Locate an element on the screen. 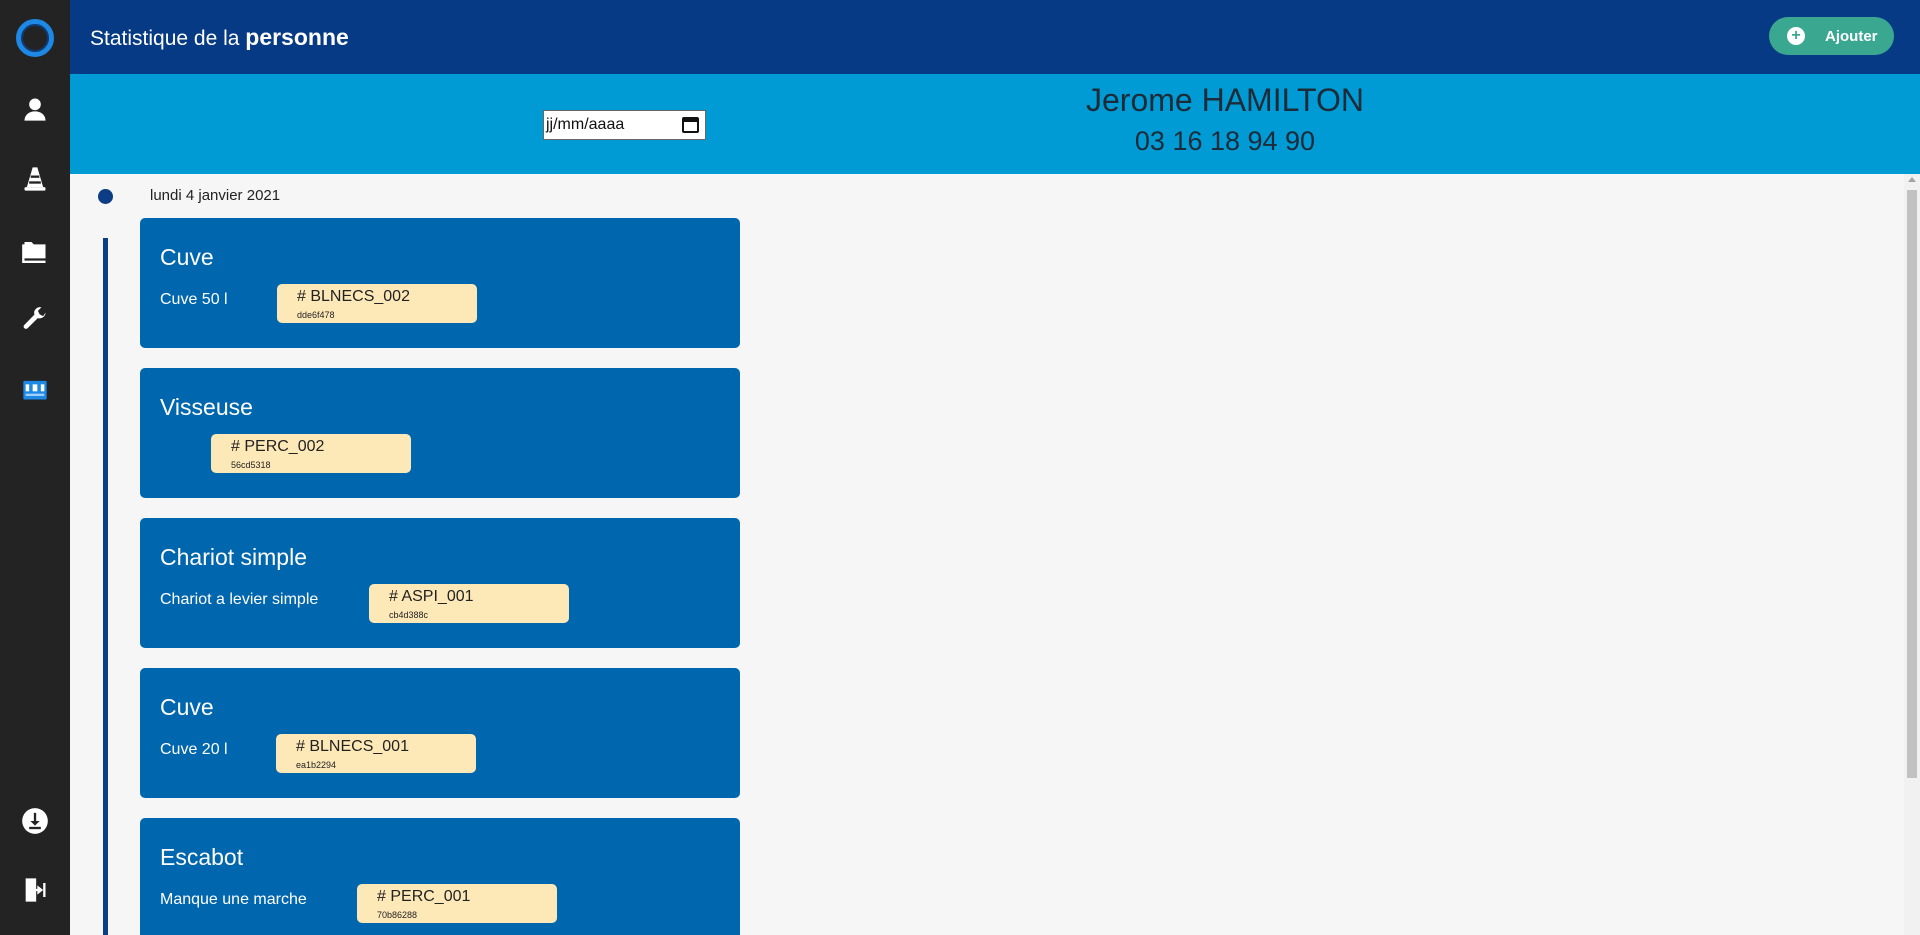 The image size is (1920, 935). add-button: + Ajouter is located at coordinates (1831, 36).